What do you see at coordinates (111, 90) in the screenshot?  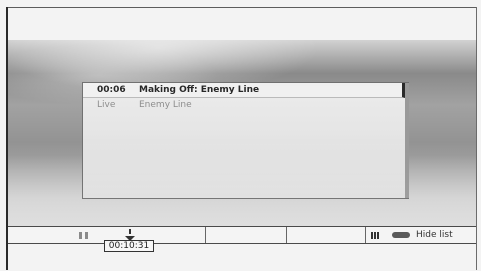 I see `playlist-item-time: 00:06` at bounding box center [111, 90].